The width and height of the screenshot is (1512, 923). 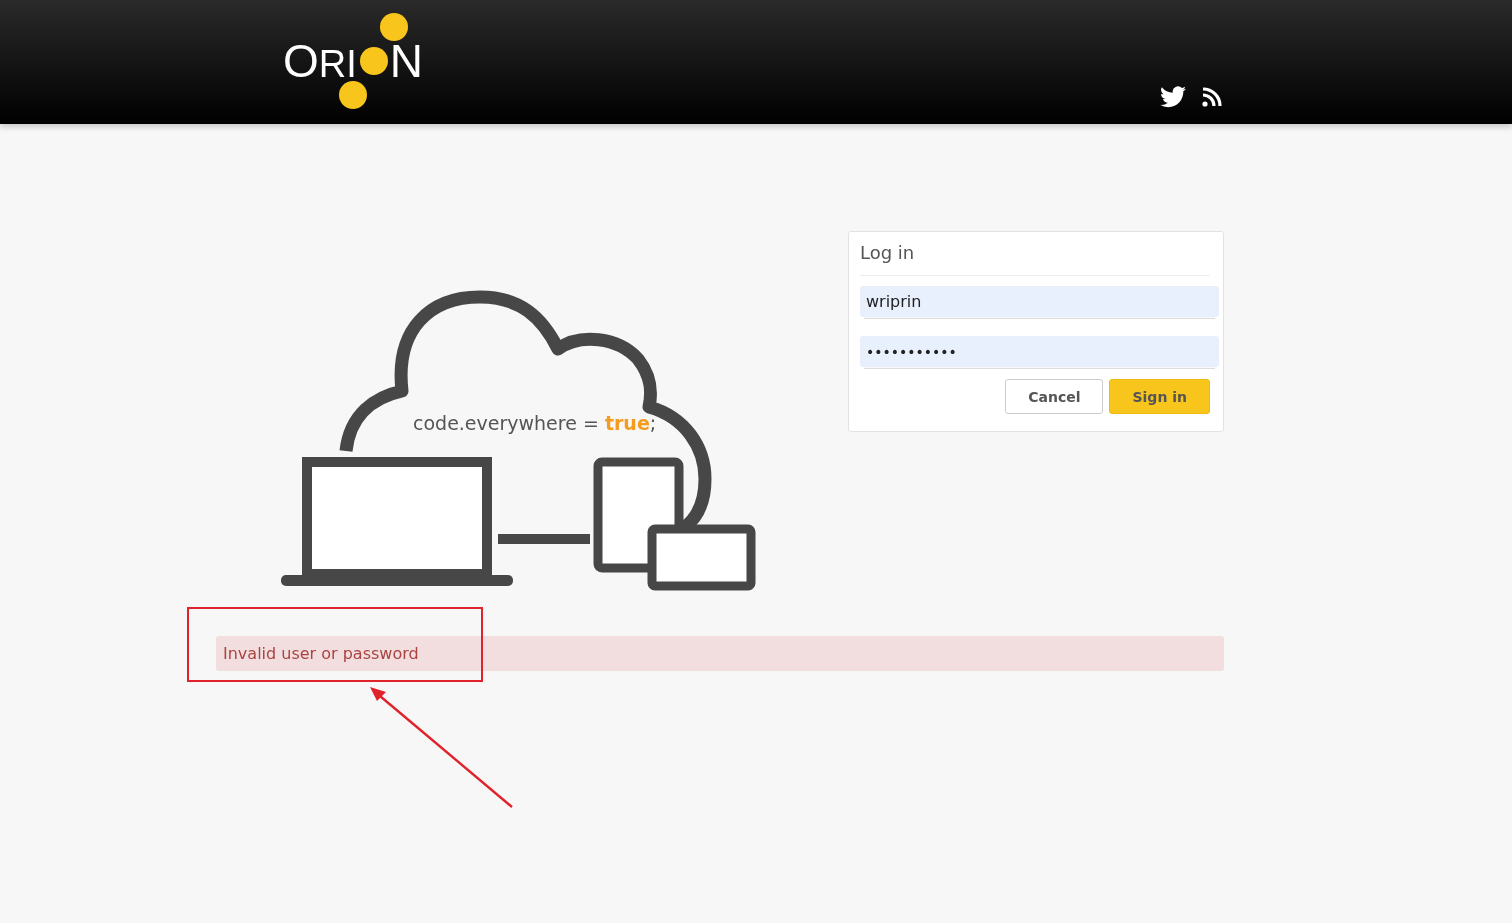 I want to click on code-slogan: code.everywhere = true;, so click(x=535, y=423).